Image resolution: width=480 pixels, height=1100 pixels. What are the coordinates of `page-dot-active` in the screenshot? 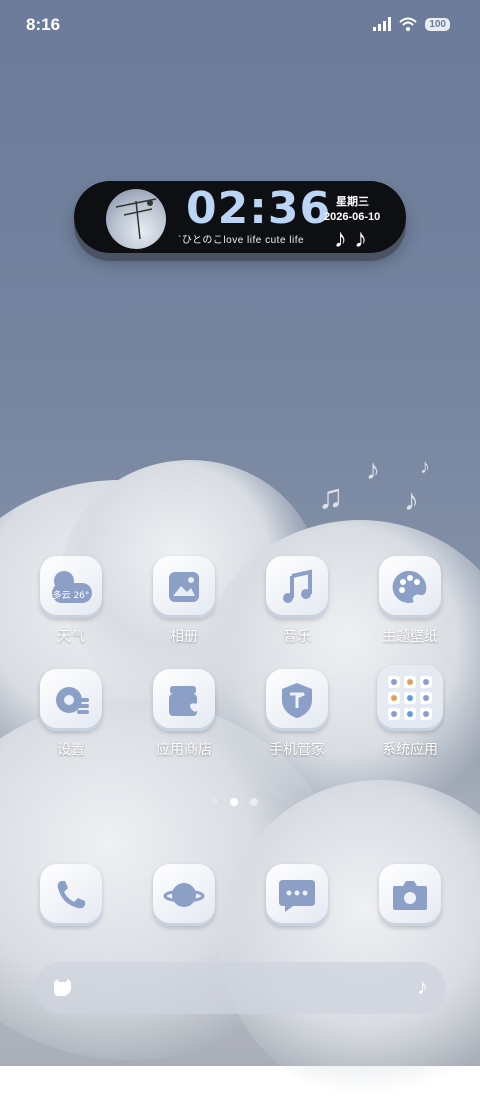 It's located at (233, 801).